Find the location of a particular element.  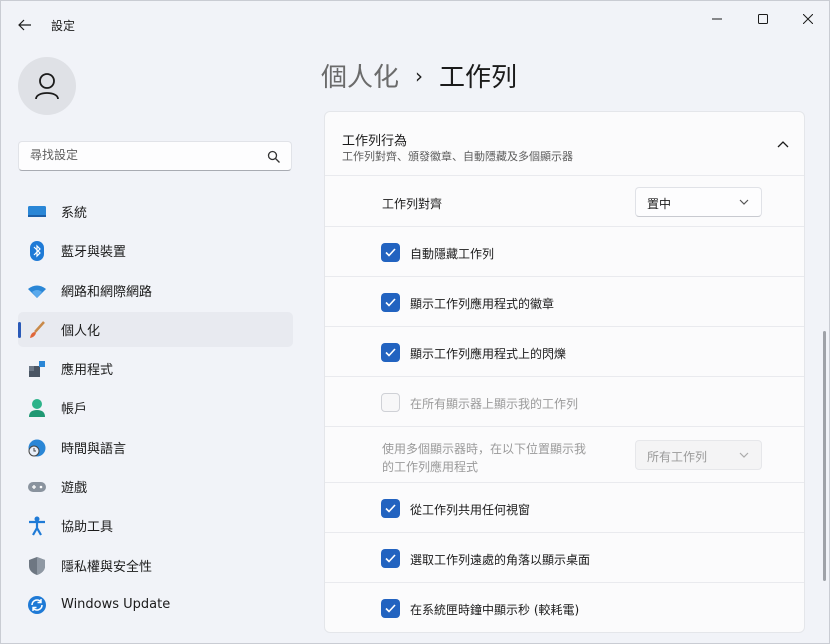

search-box is located at coordinates (155, 156).